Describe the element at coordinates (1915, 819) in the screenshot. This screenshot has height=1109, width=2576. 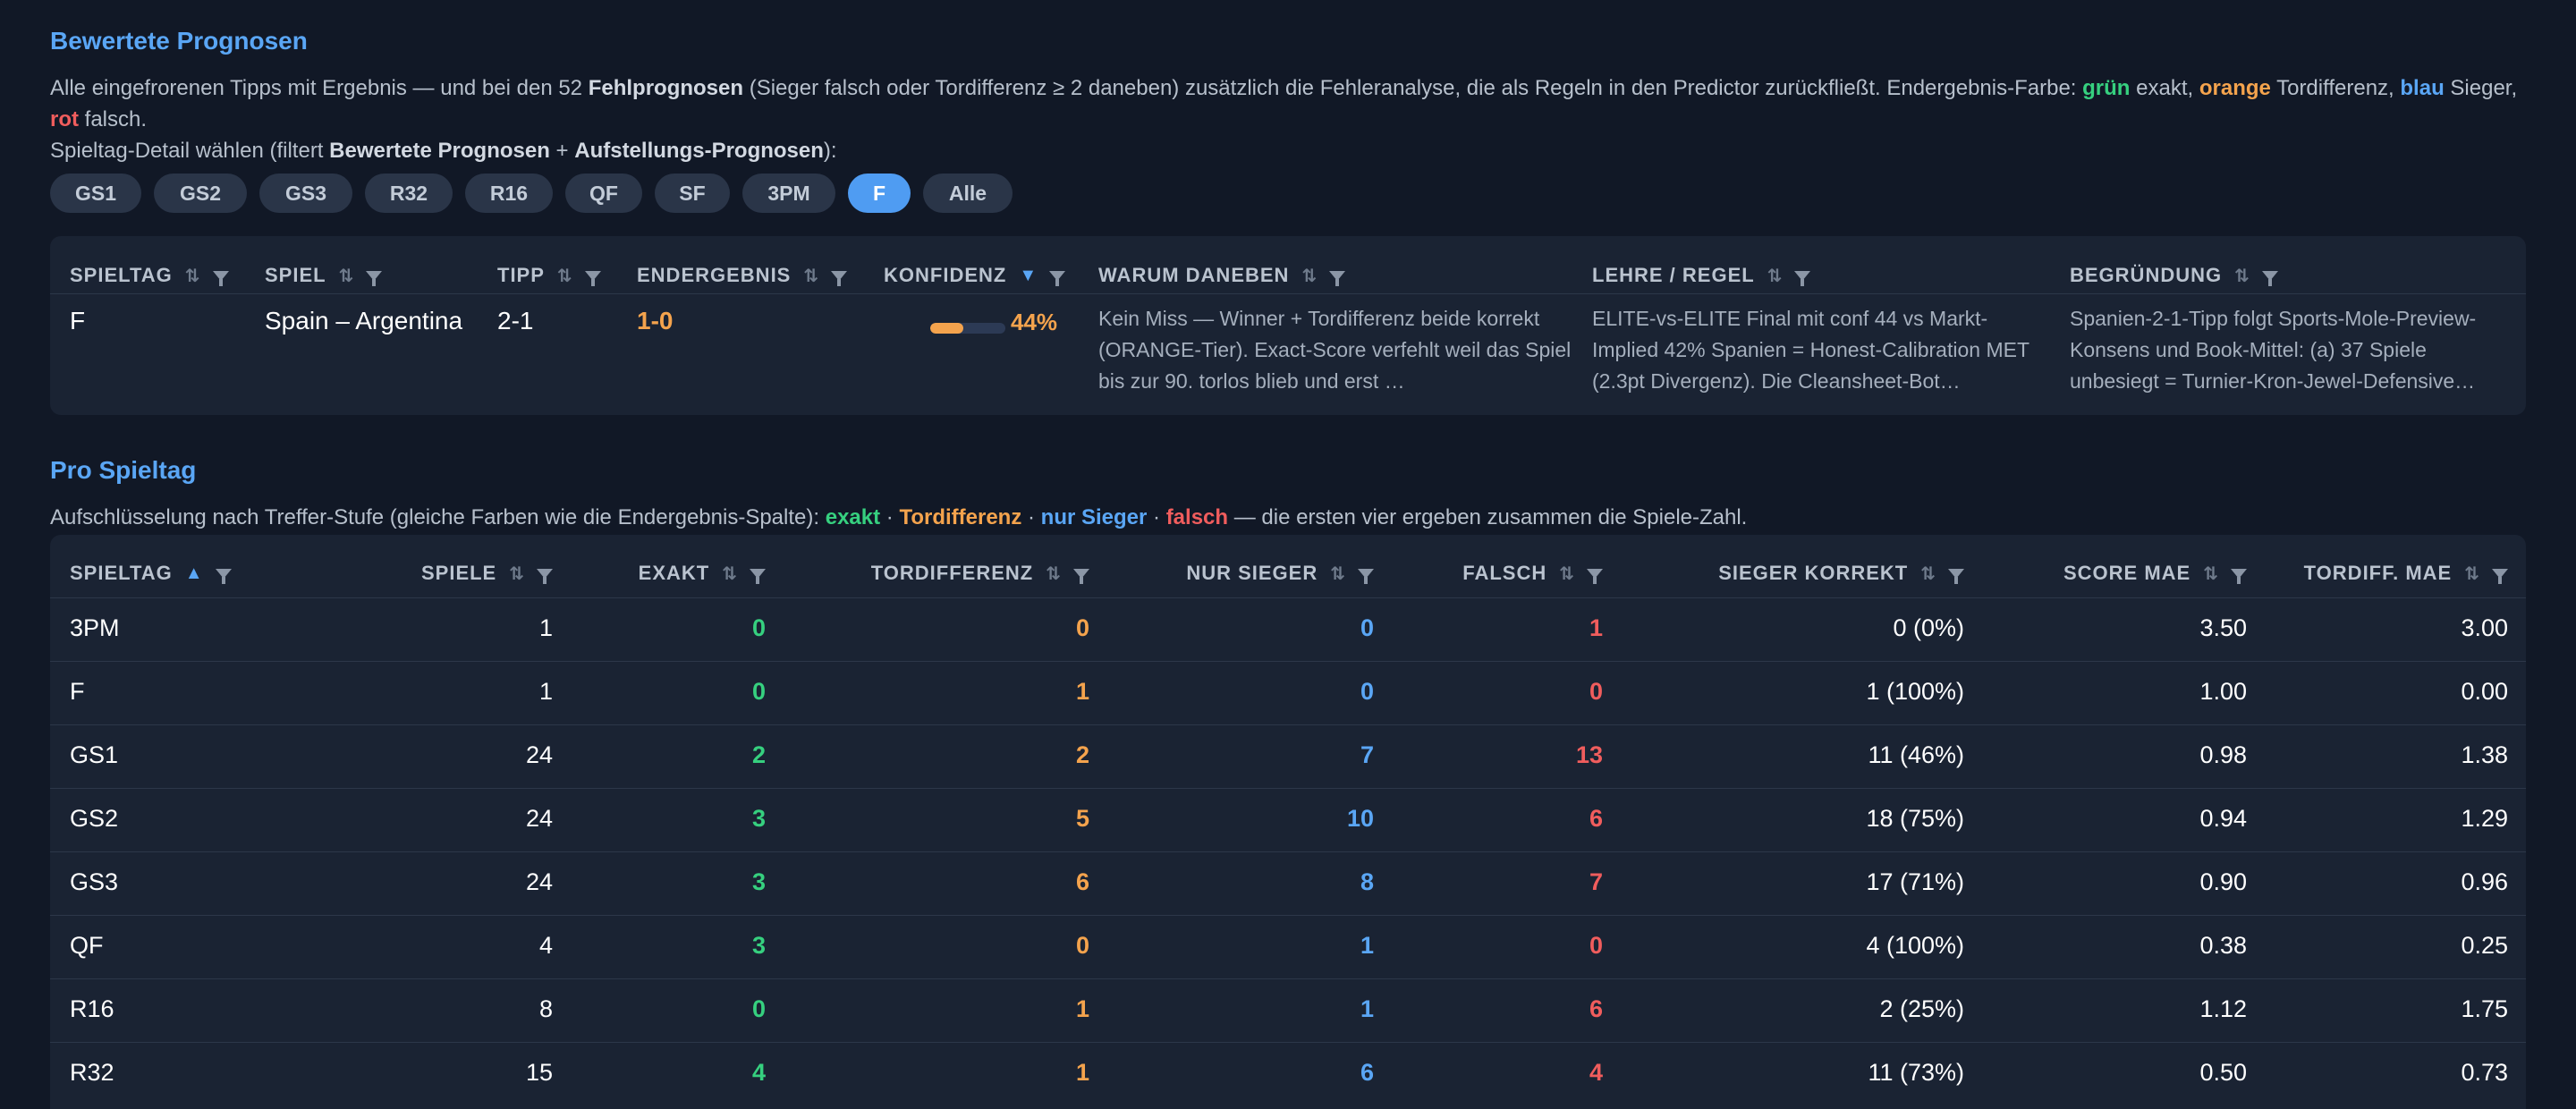
I see `cell-sieger-korrekt: 18 (75%)` at that location.